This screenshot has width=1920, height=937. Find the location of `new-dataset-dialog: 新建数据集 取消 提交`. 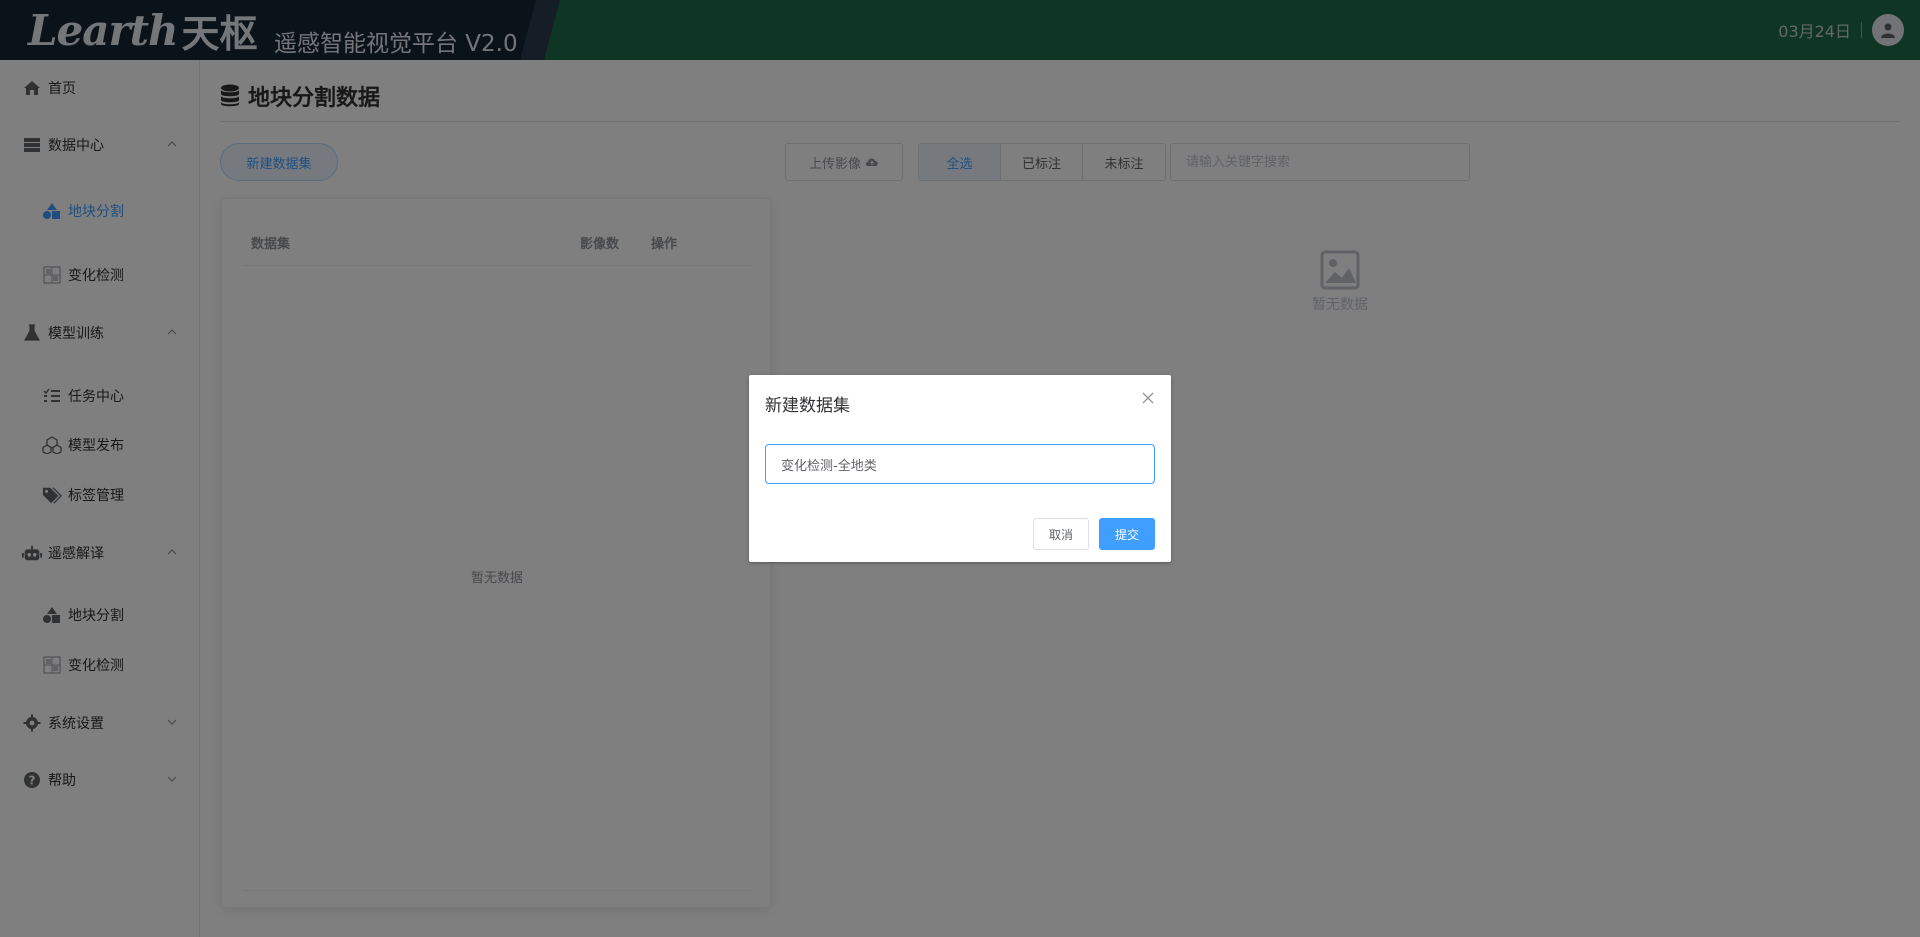

new-dataset-dialog: 新建数据集 取消 提交 is located at coordinates (960, 468).